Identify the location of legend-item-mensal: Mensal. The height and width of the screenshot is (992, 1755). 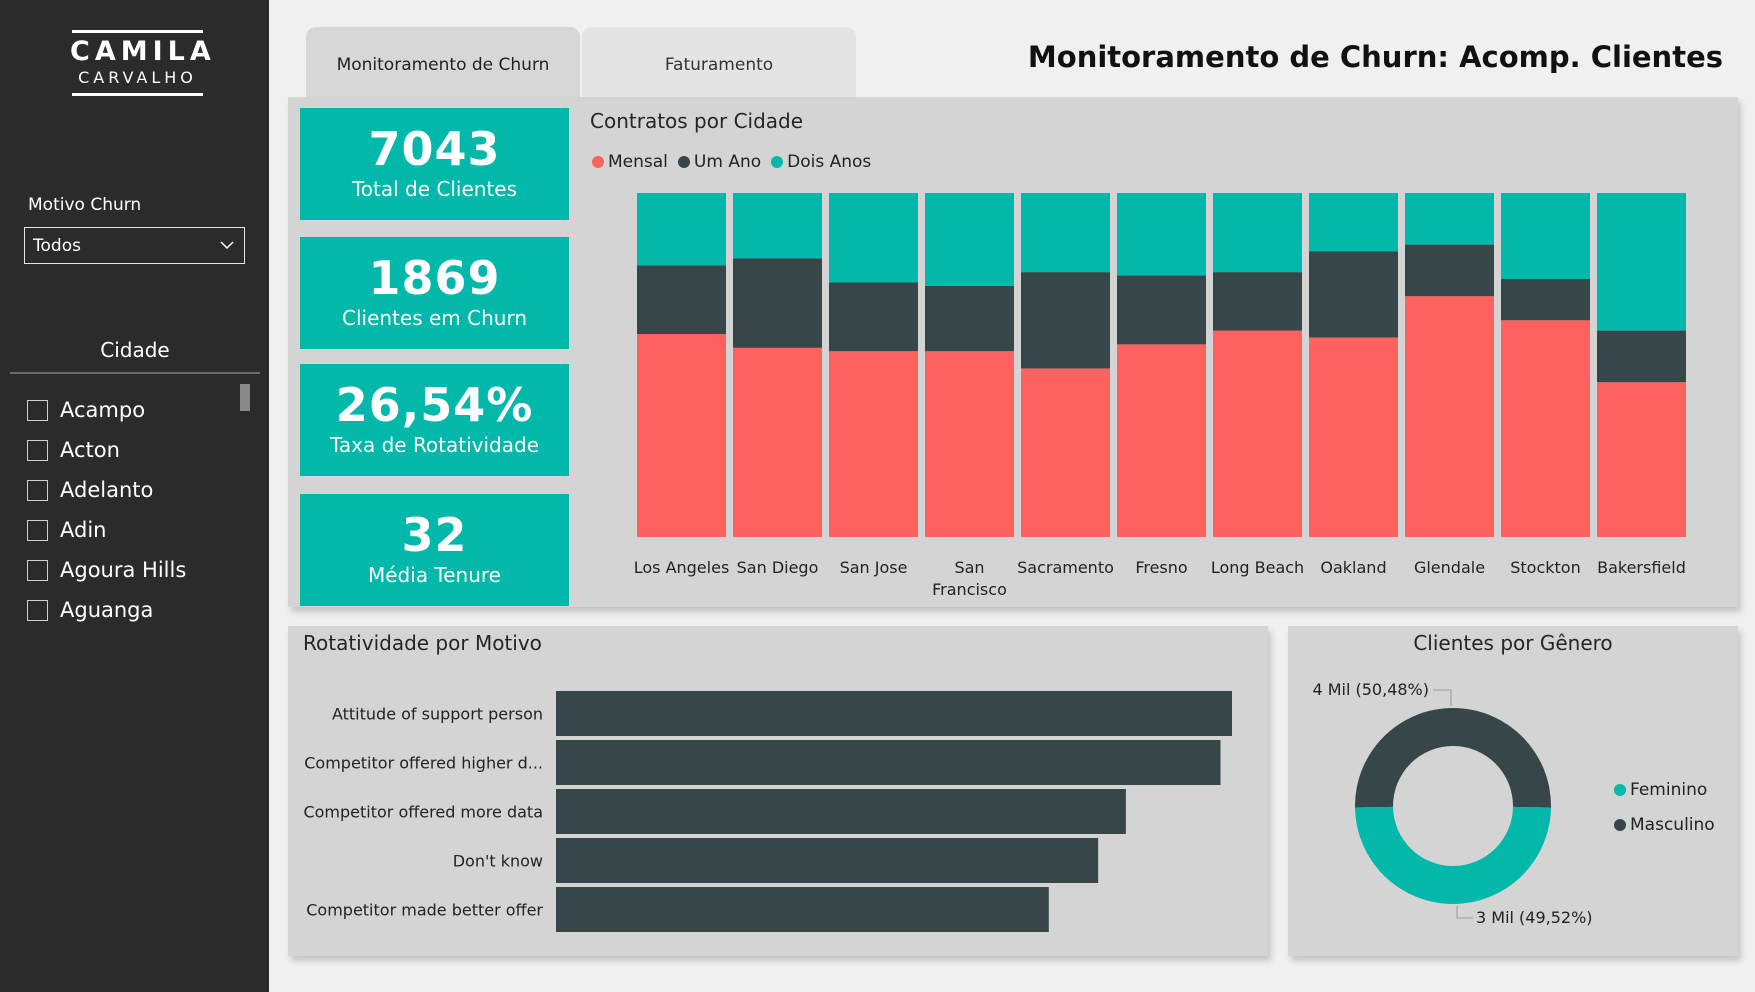
(630, 162).